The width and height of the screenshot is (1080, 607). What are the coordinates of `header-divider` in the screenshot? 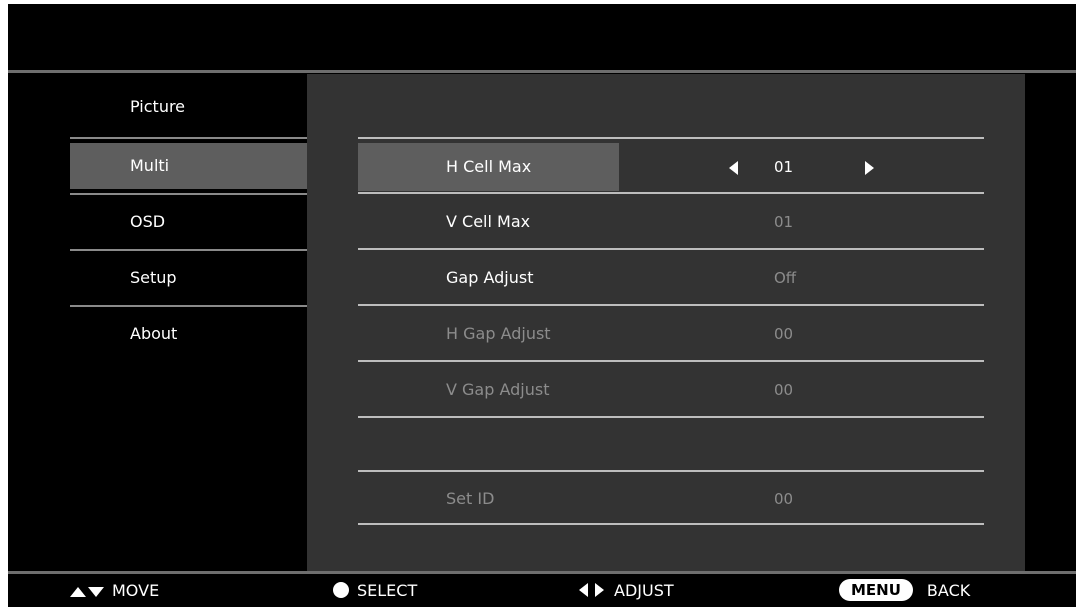 It's located at (542, 71).